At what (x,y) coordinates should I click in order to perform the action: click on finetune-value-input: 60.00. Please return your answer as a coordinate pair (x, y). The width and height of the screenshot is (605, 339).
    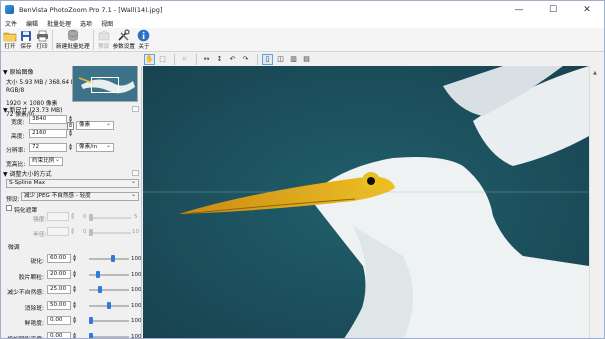
    Looking at the image, I should click on (59, 258).